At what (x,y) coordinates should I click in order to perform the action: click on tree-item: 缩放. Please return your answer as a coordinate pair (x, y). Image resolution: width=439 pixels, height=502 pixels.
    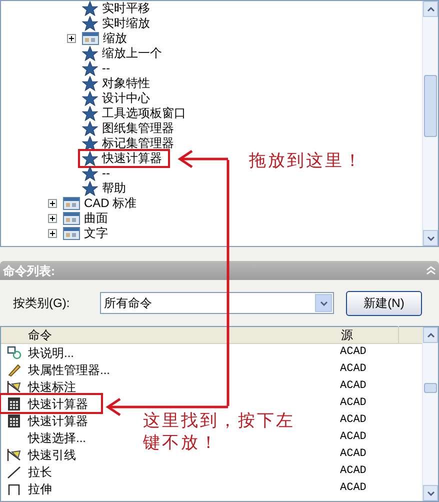
    Looking at the image, I should click on (106, 38).